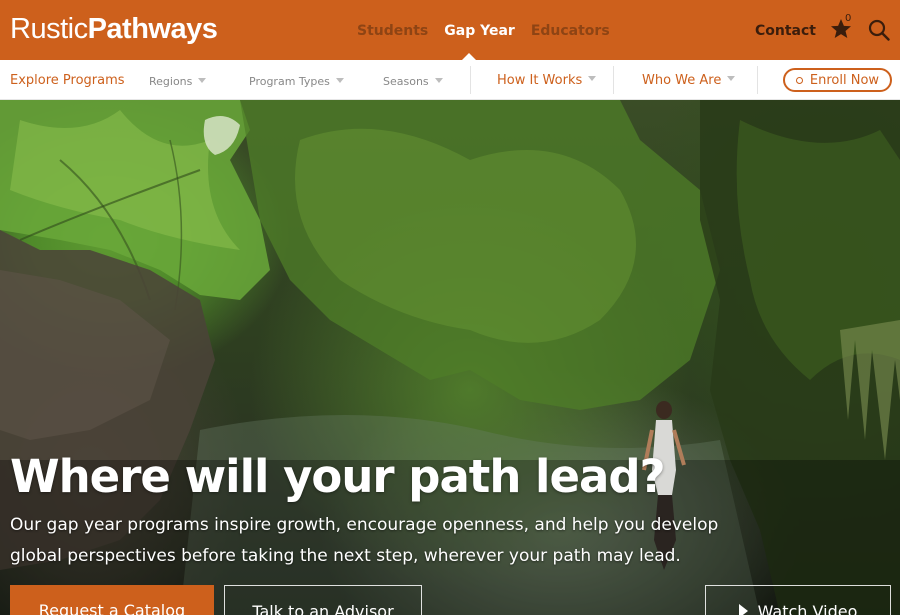 The height and width of the screenshot is (615, 900). I want to click on menu-how-it-works: How It Works, so click(547, 80).